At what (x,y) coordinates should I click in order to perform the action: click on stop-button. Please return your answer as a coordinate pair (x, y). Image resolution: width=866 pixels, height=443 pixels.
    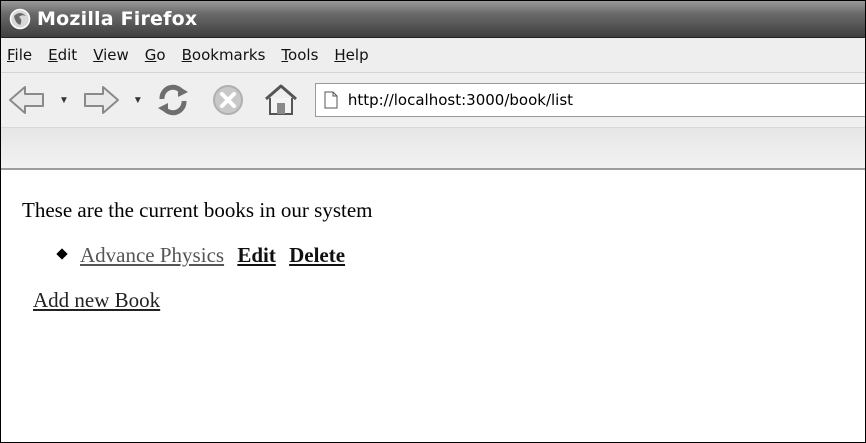
    Looking at the image, I should click on (228, 100).